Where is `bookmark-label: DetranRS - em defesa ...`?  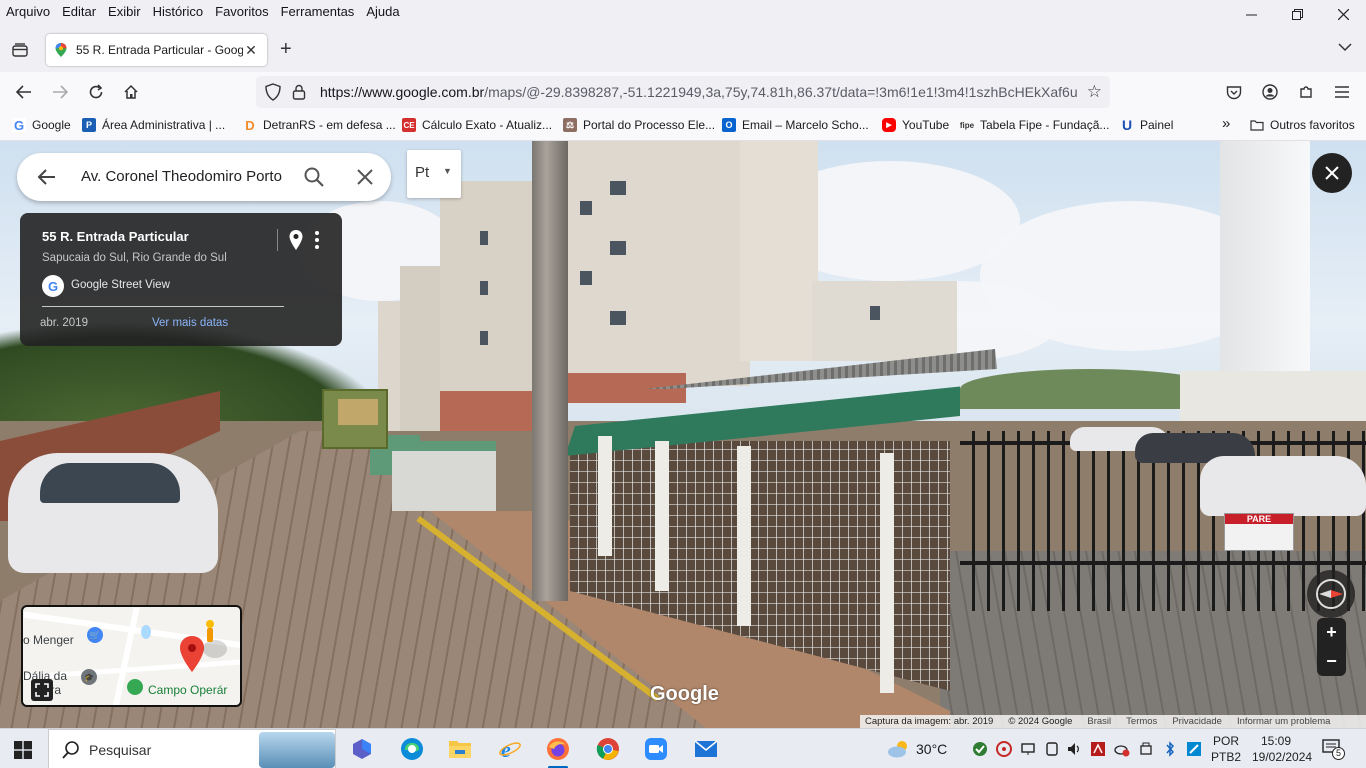 bookmark-label: DetranRS - em defesa ... is located at coordinates (329, 125).